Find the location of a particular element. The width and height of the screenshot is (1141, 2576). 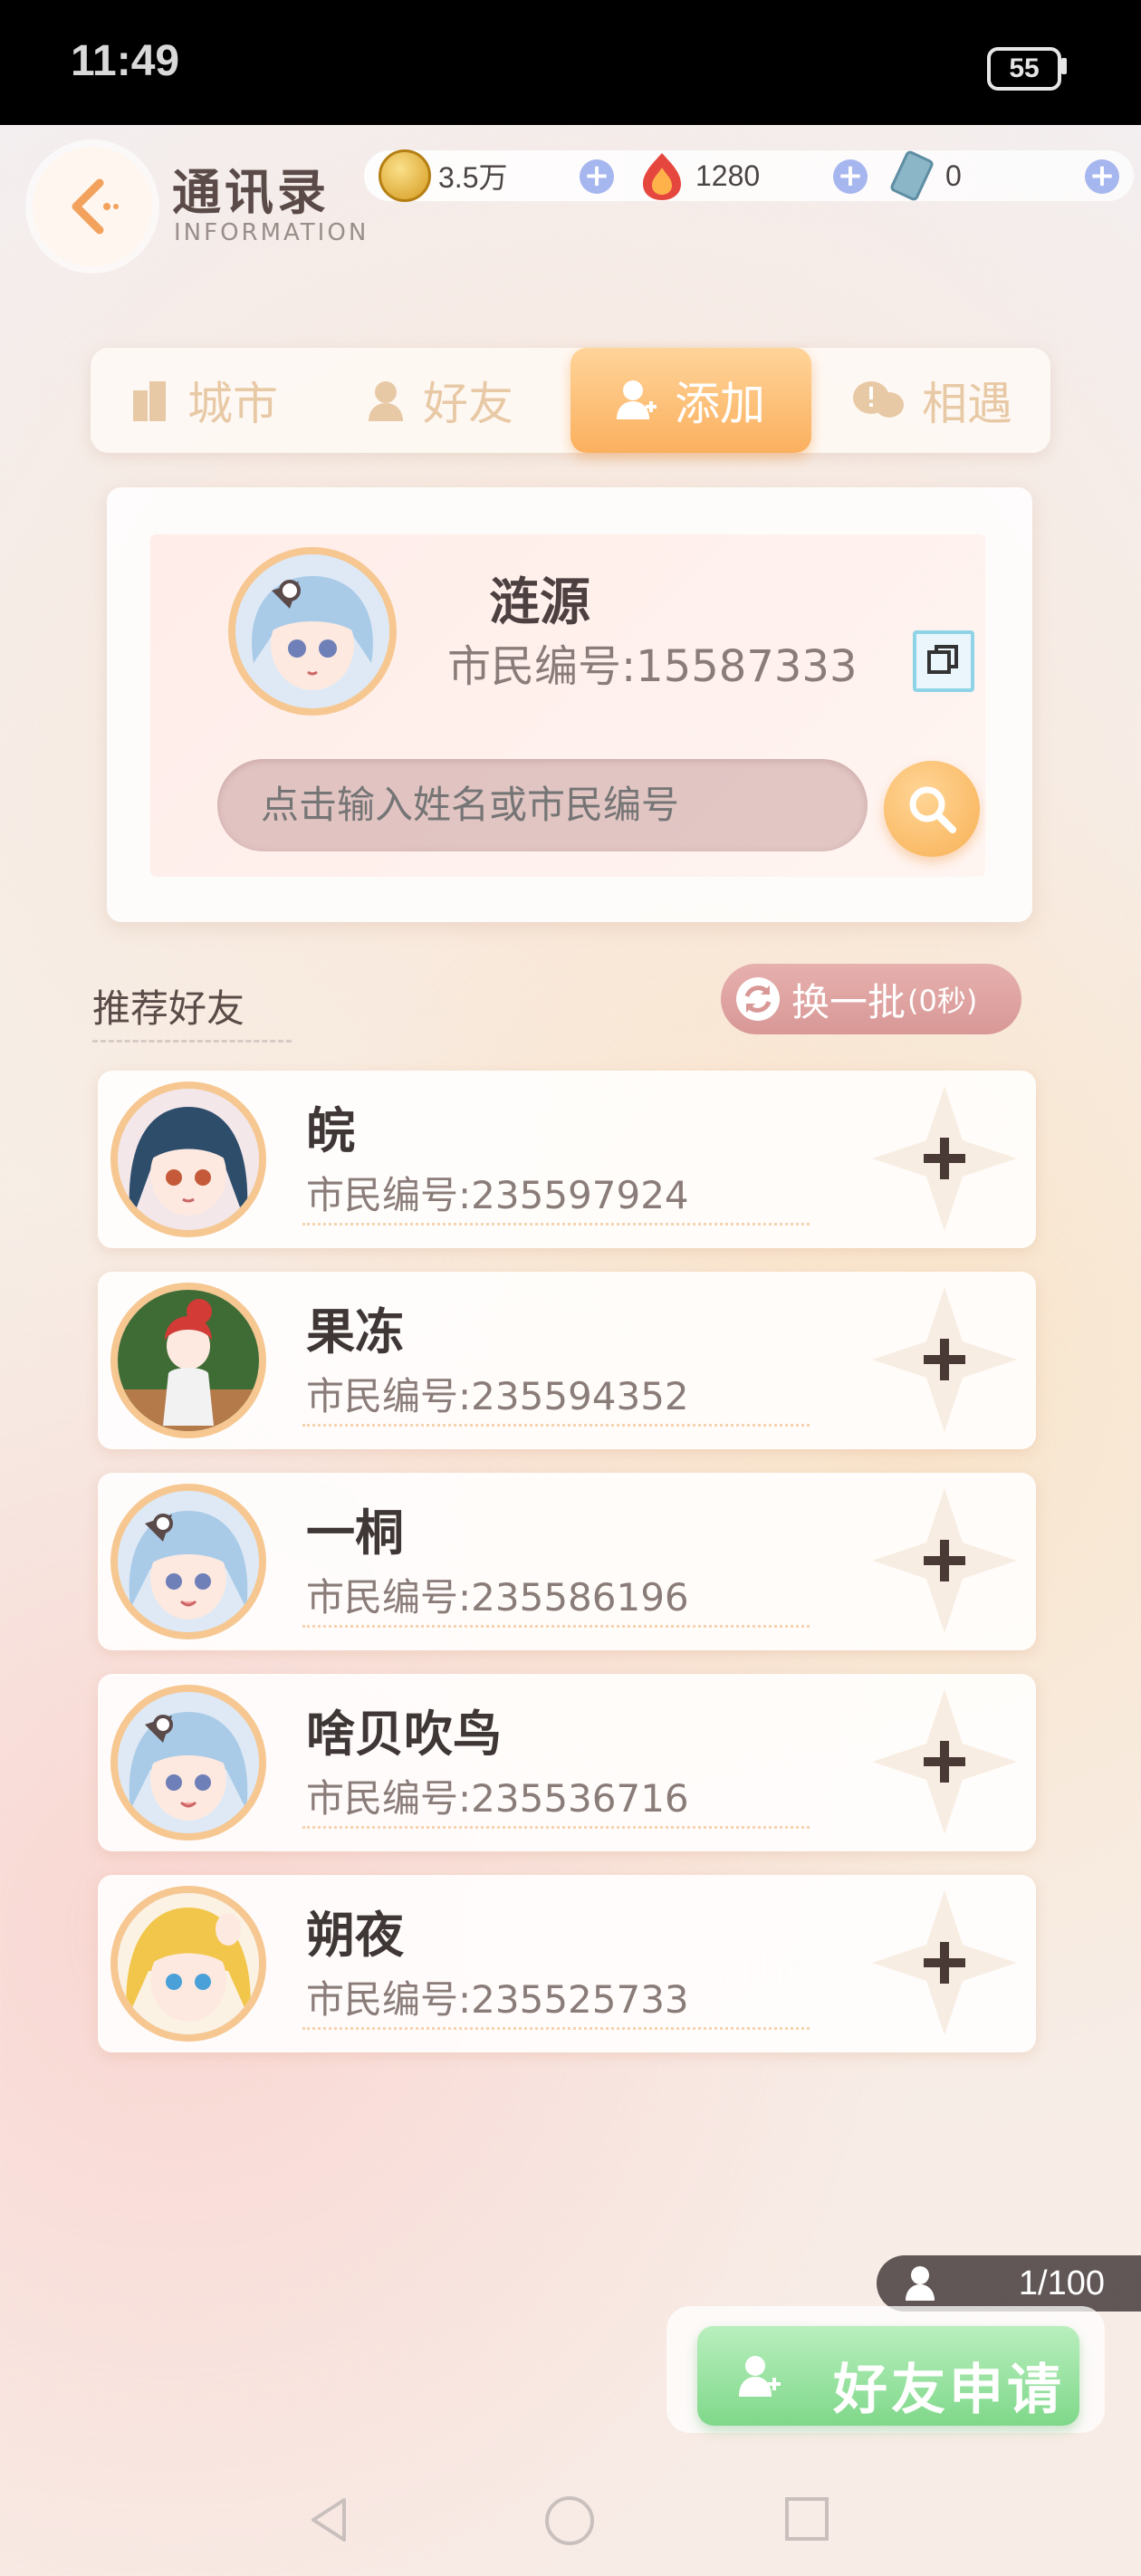

tab-bar: 城市 好友 添加 相遇 is located at coordinates (570, 400).